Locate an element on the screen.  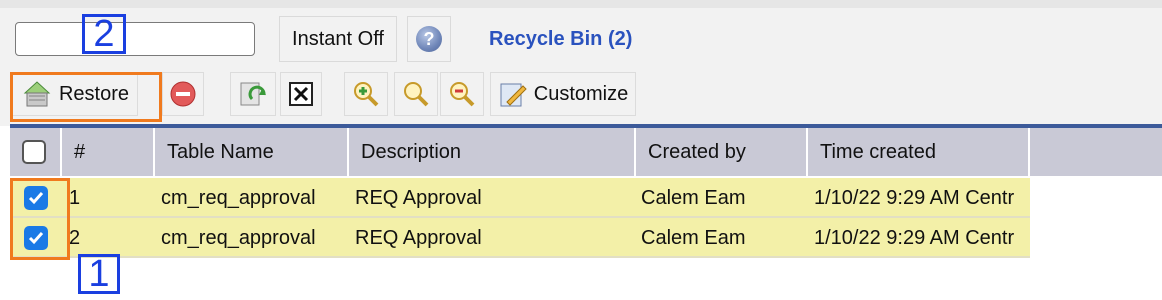
row-divider is located at coordinates (520, 257).